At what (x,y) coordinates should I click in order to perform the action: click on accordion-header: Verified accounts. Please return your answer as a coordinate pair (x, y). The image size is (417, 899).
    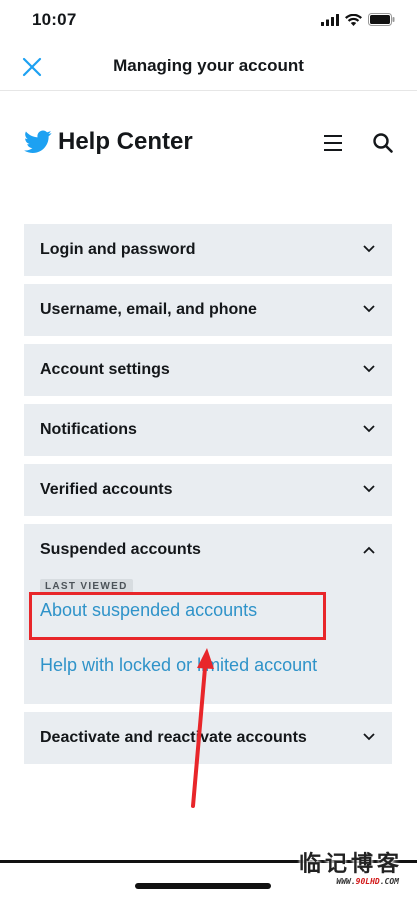
    Looking at the image, I should click on (208, 490).